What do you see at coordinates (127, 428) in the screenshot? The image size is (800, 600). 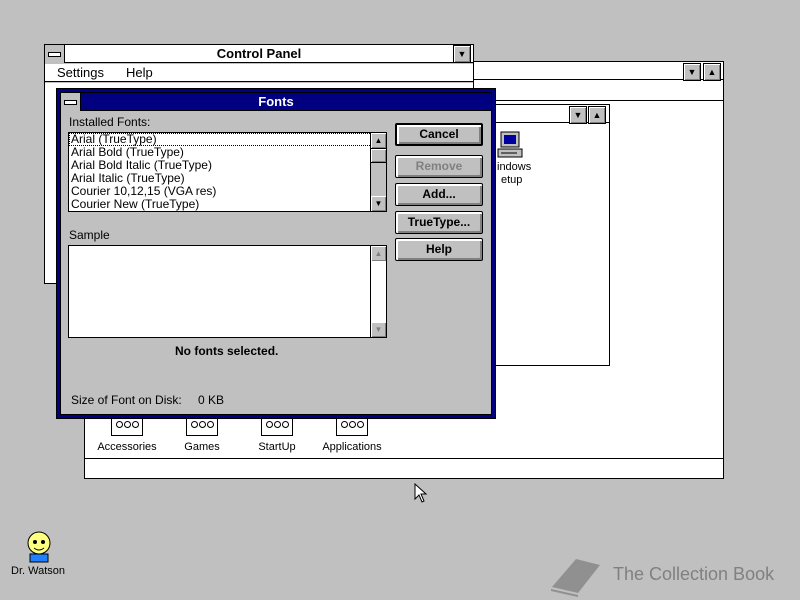 I see `accessories-group-icon` at bounding box center [127, 428].